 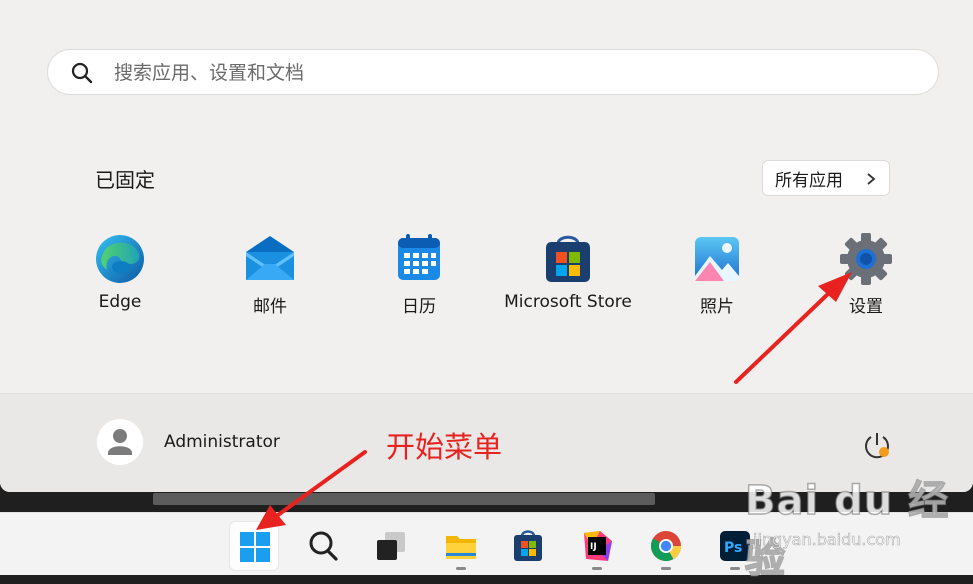 I want to click on chevron-right-icon, so click(x=871, y=179).